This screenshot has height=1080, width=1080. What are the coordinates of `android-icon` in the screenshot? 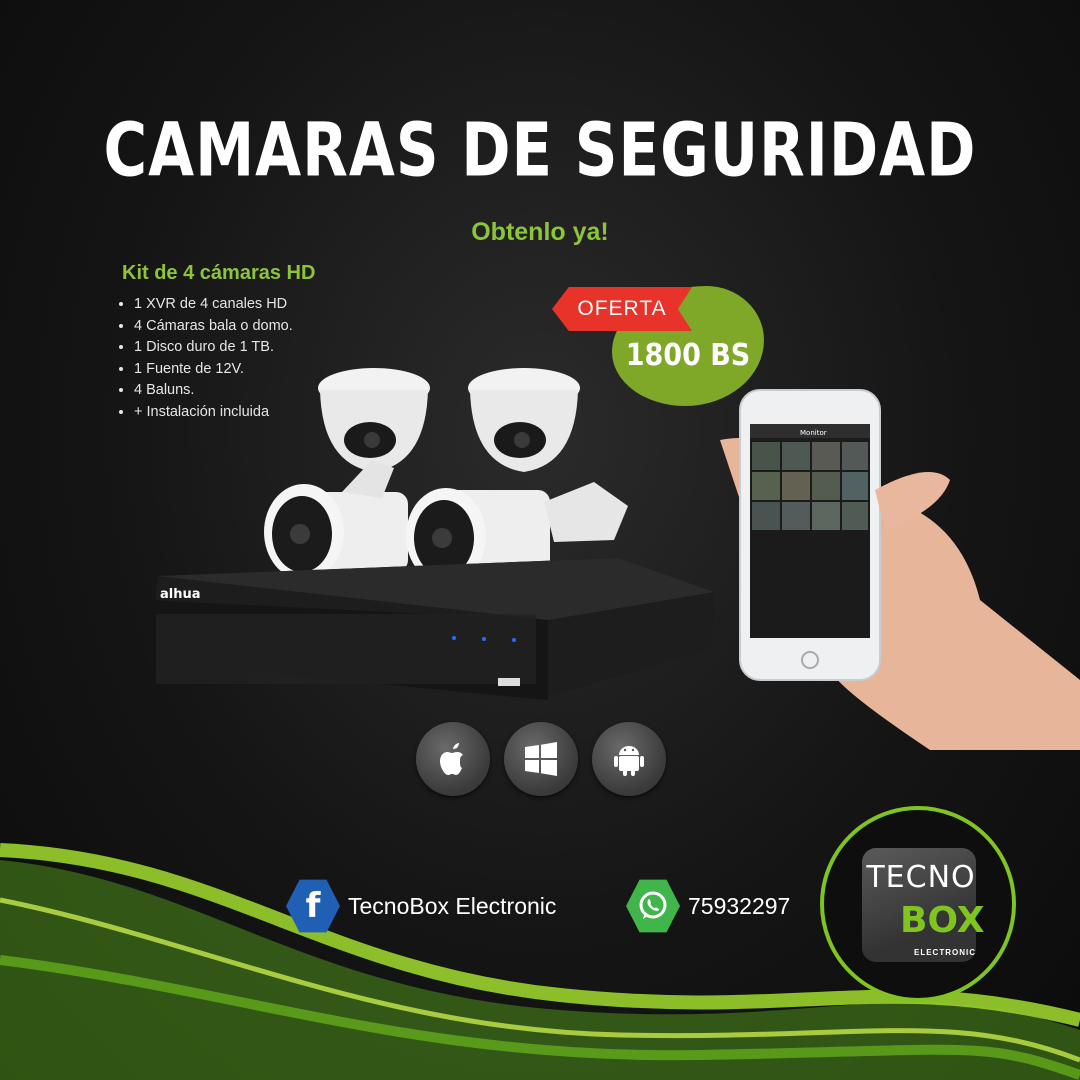 It's located at (629, 759).